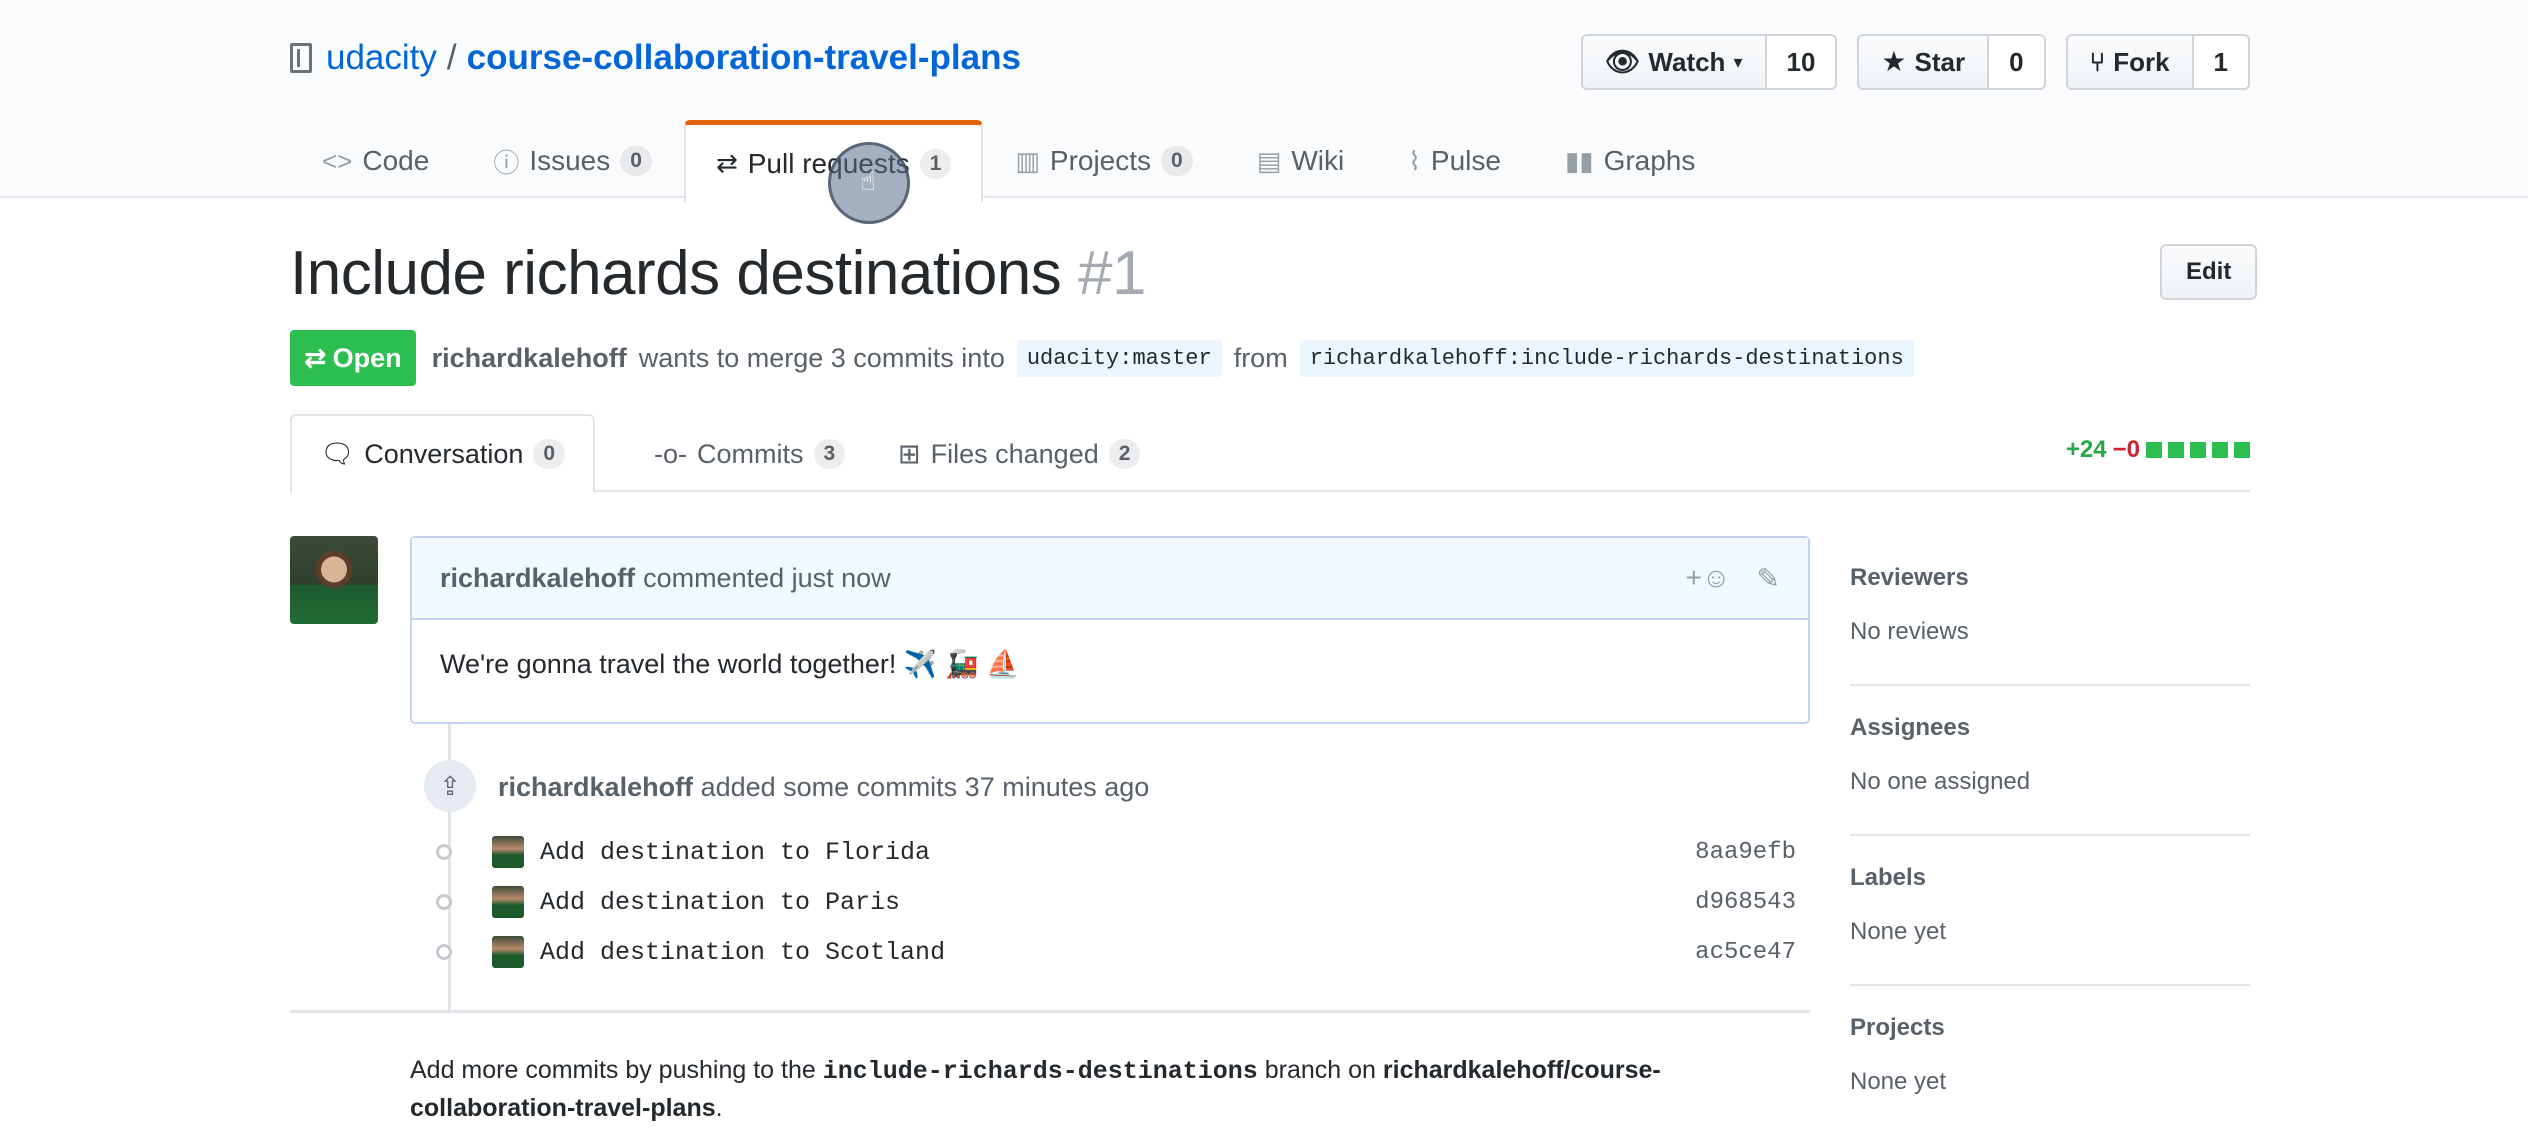 The width and height of the screenshot is (2528, 1136). I want to click on comment-author-link: richardkalehoff, so click(537, 578).